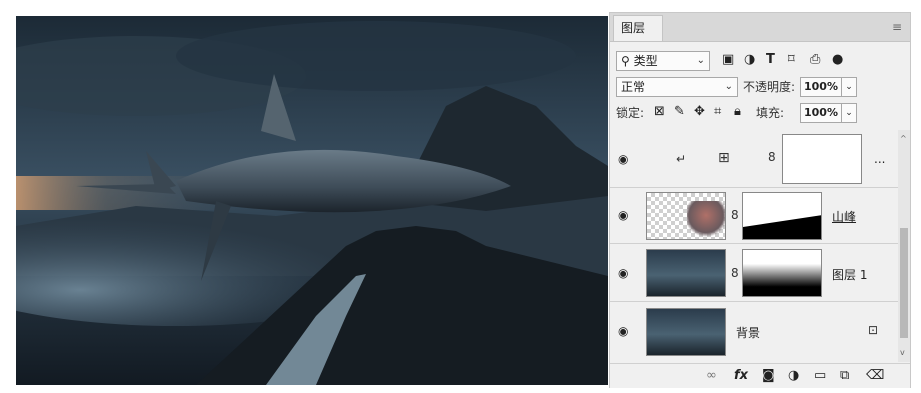  Describe the element at coordinates (770, 113) in the screenshot. I see `fill-label: 填充:` at that location.